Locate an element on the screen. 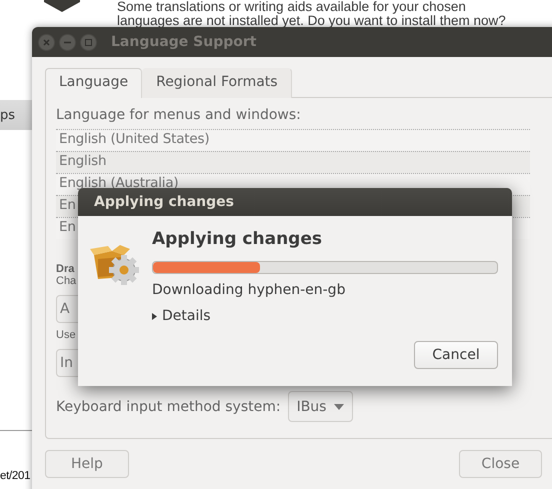  package-gear-icon is located at coordinates (115, 264).